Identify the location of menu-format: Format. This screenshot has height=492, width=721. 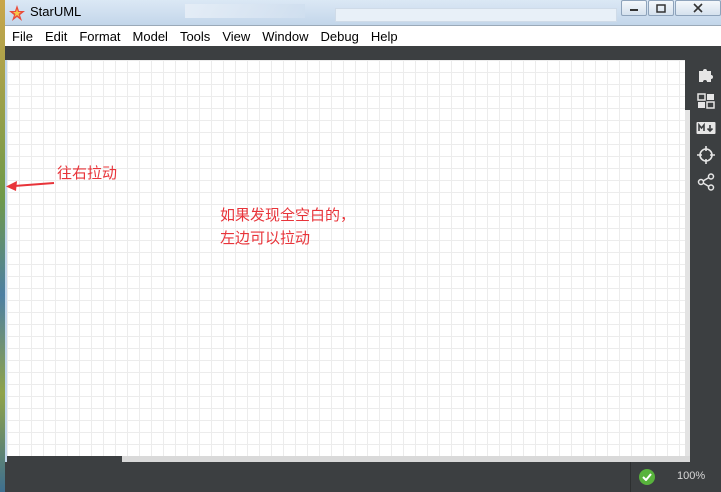
(99, 36).